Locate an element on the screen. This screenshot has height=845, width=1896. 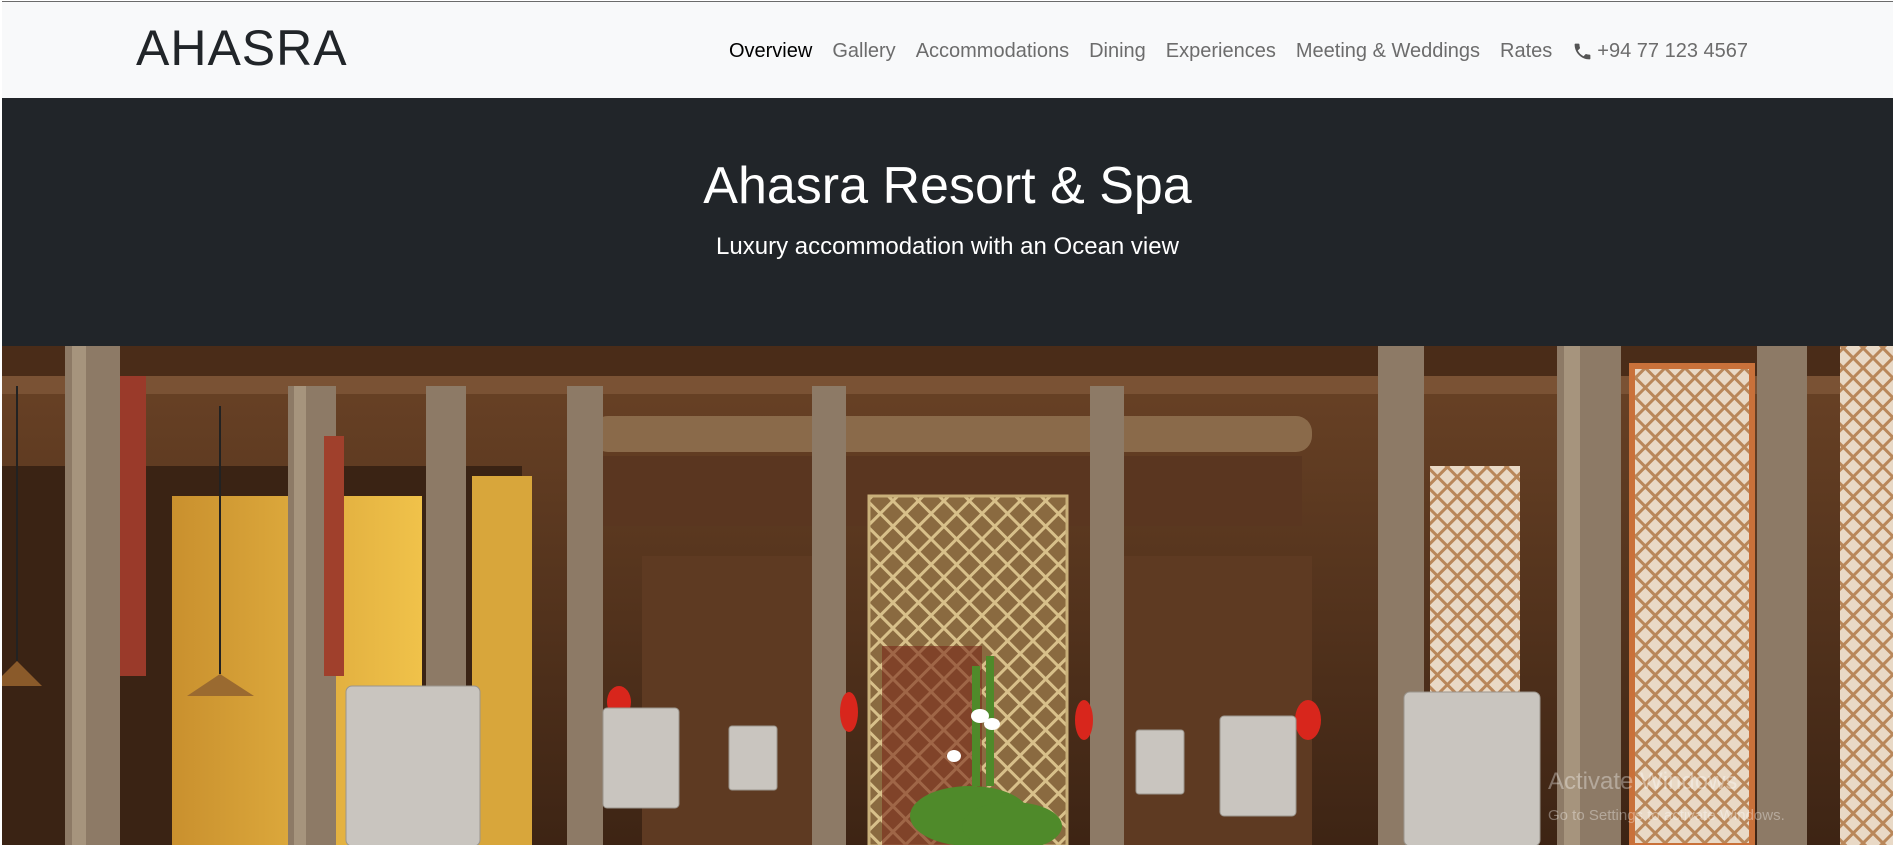
phone-number: +94 77 123 4567 is located at coordinates (1672, 51).